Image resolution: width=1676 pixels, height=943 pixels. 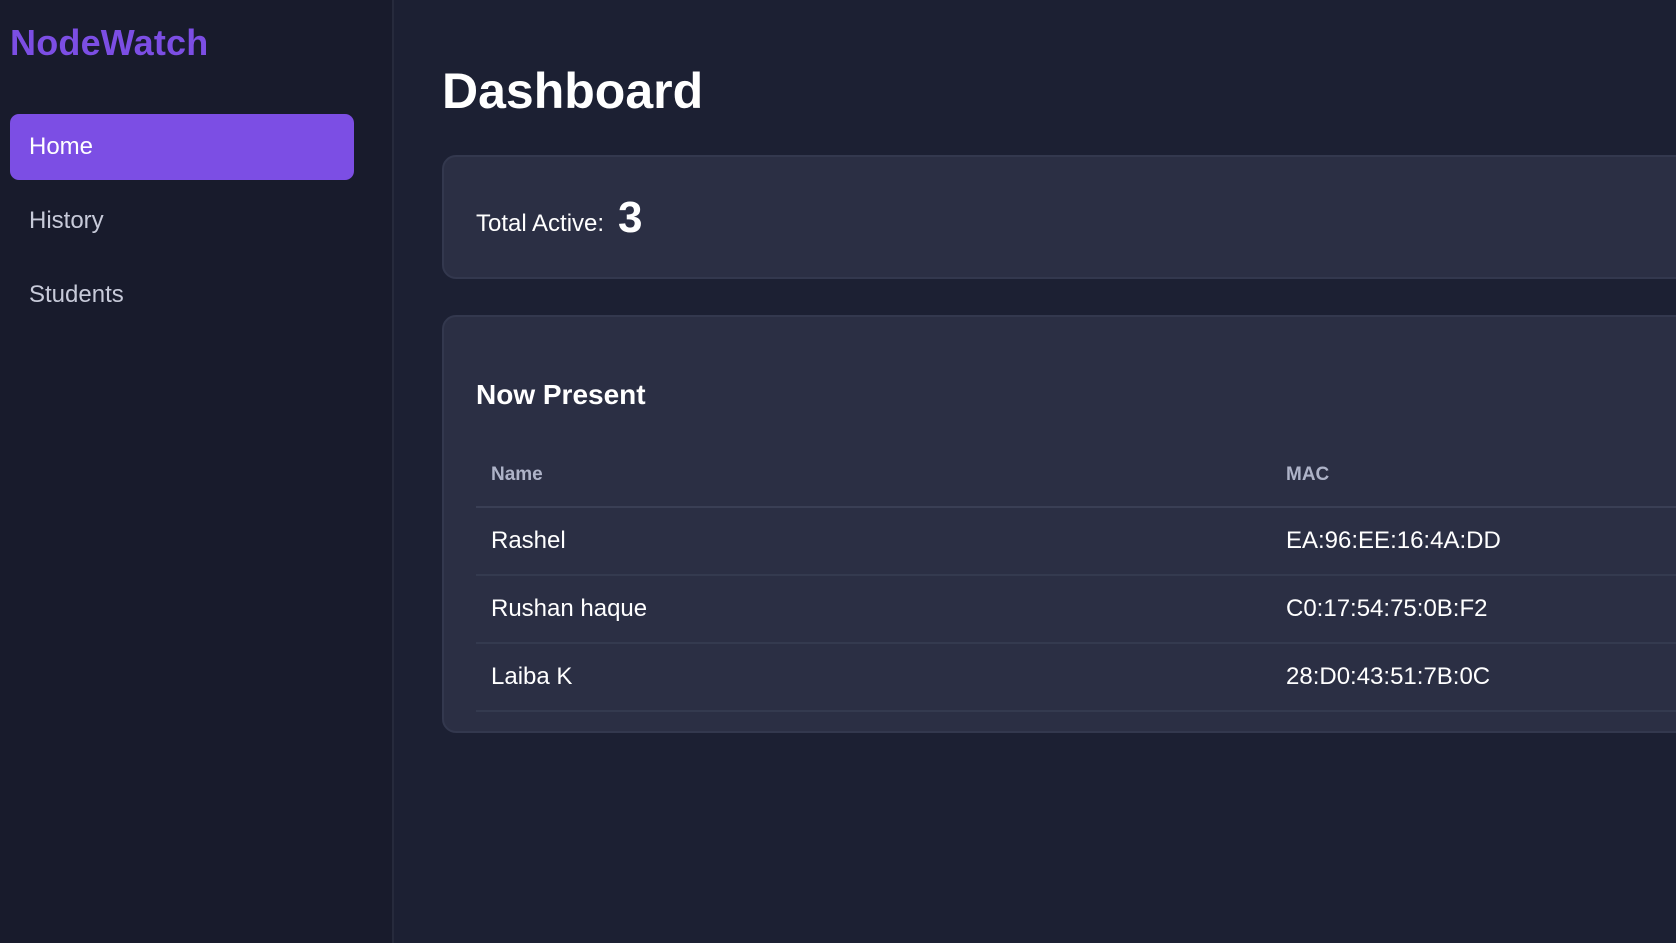 I want to click on table-row: Rashel EA:96:EE:16:4A:DD, so click(x=1076, y=541).